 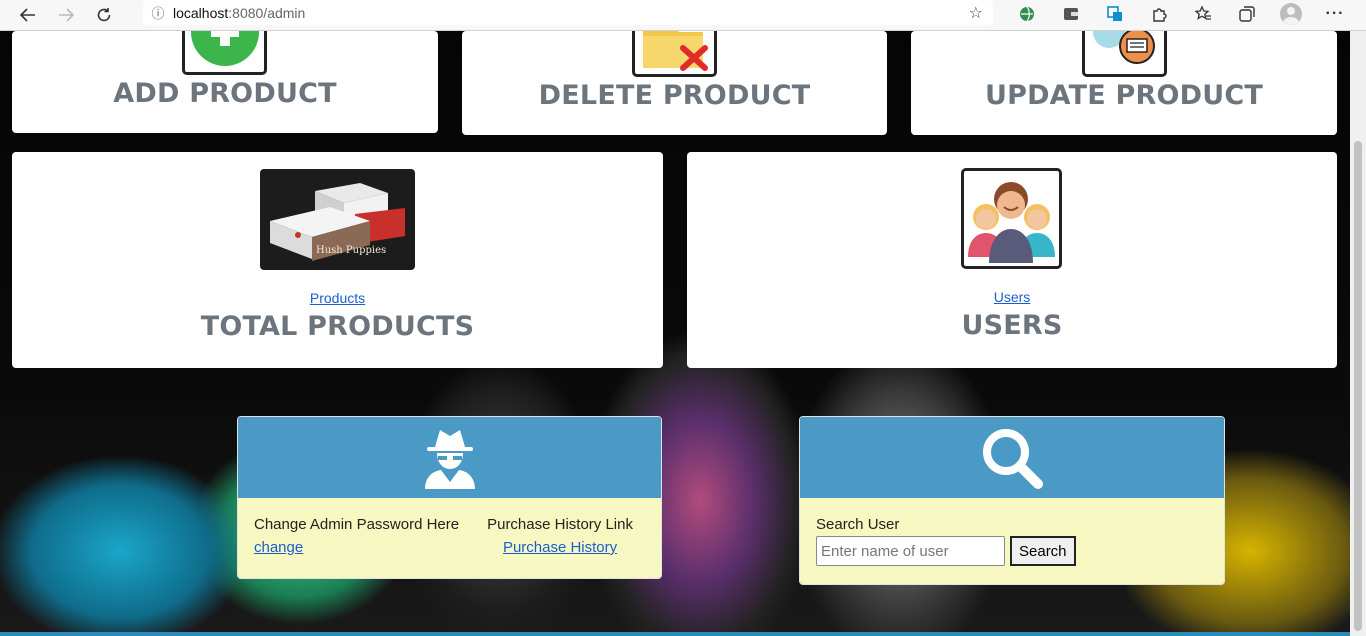 I want to click on purchase-history-label: Purchase History Link, so click(x=560, y=524).